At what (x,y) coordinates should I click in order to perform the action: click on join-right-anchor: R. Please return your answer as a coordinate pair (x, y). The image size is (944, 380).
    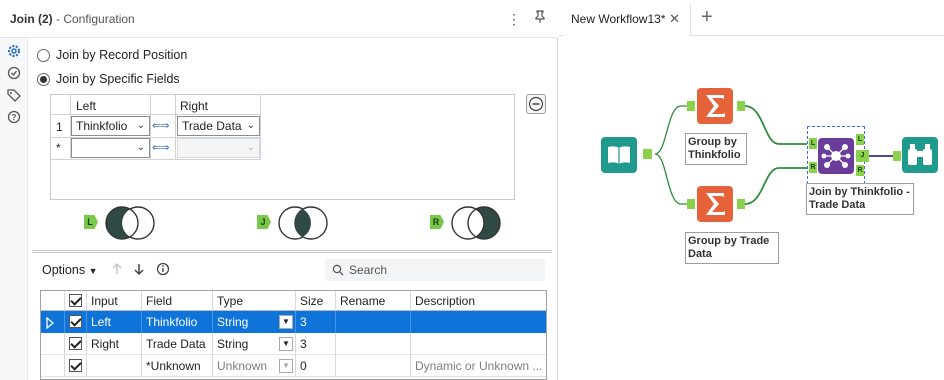
    Looking at the image, I should click on (813, 167).